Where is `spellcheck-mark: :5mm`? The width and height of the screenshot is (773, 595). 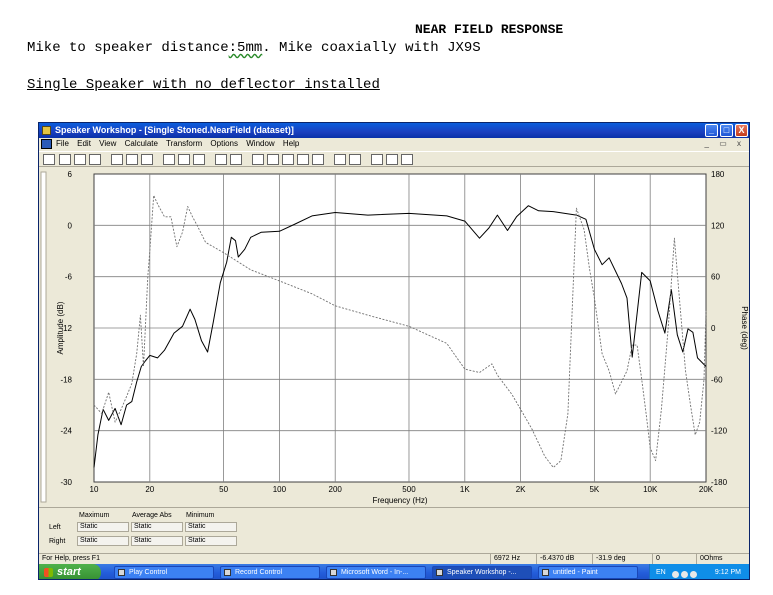 spellcheck-mark: :5mm is located at coordinates (245, 48).